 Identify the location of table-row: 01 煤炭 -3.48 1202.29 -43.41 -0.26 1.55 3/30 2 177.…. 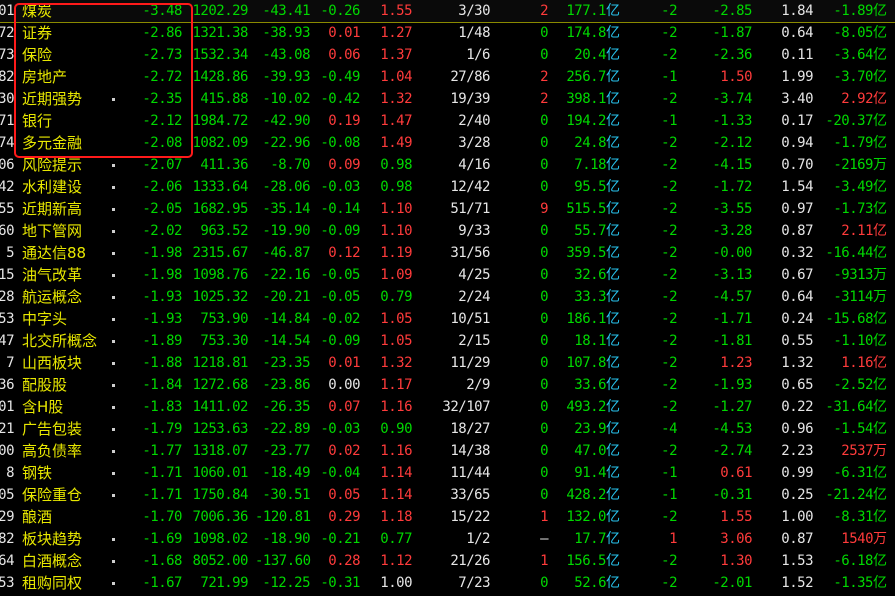
(447, 11).